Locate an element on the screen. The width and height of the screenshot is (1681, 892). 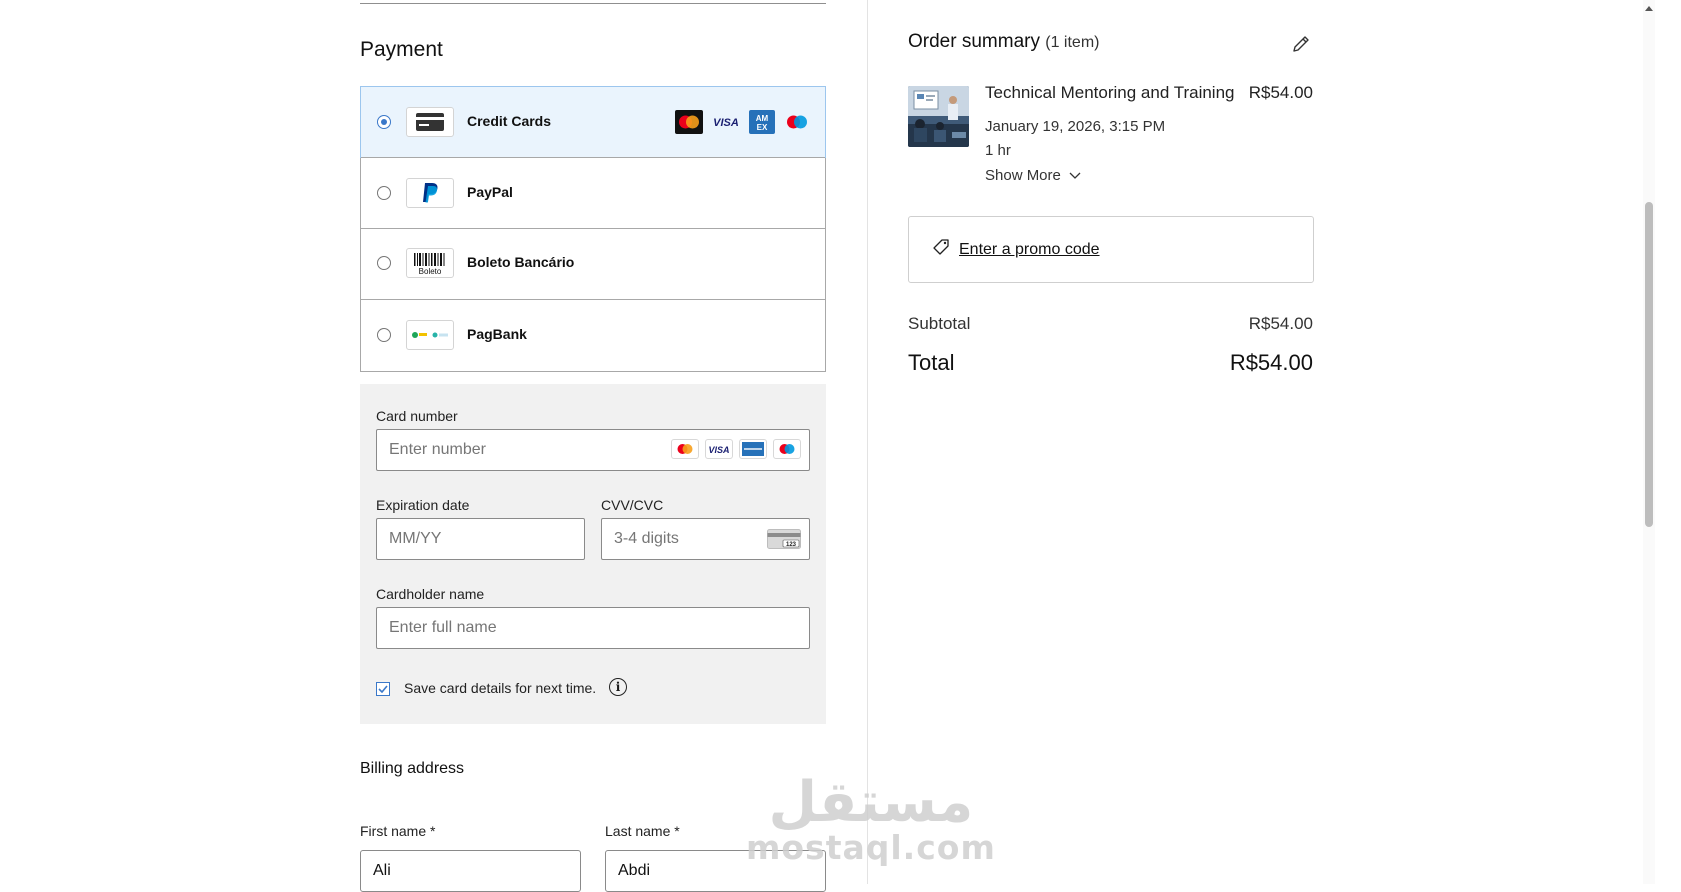
radio-pagbank is located at coordinates (384, 335).